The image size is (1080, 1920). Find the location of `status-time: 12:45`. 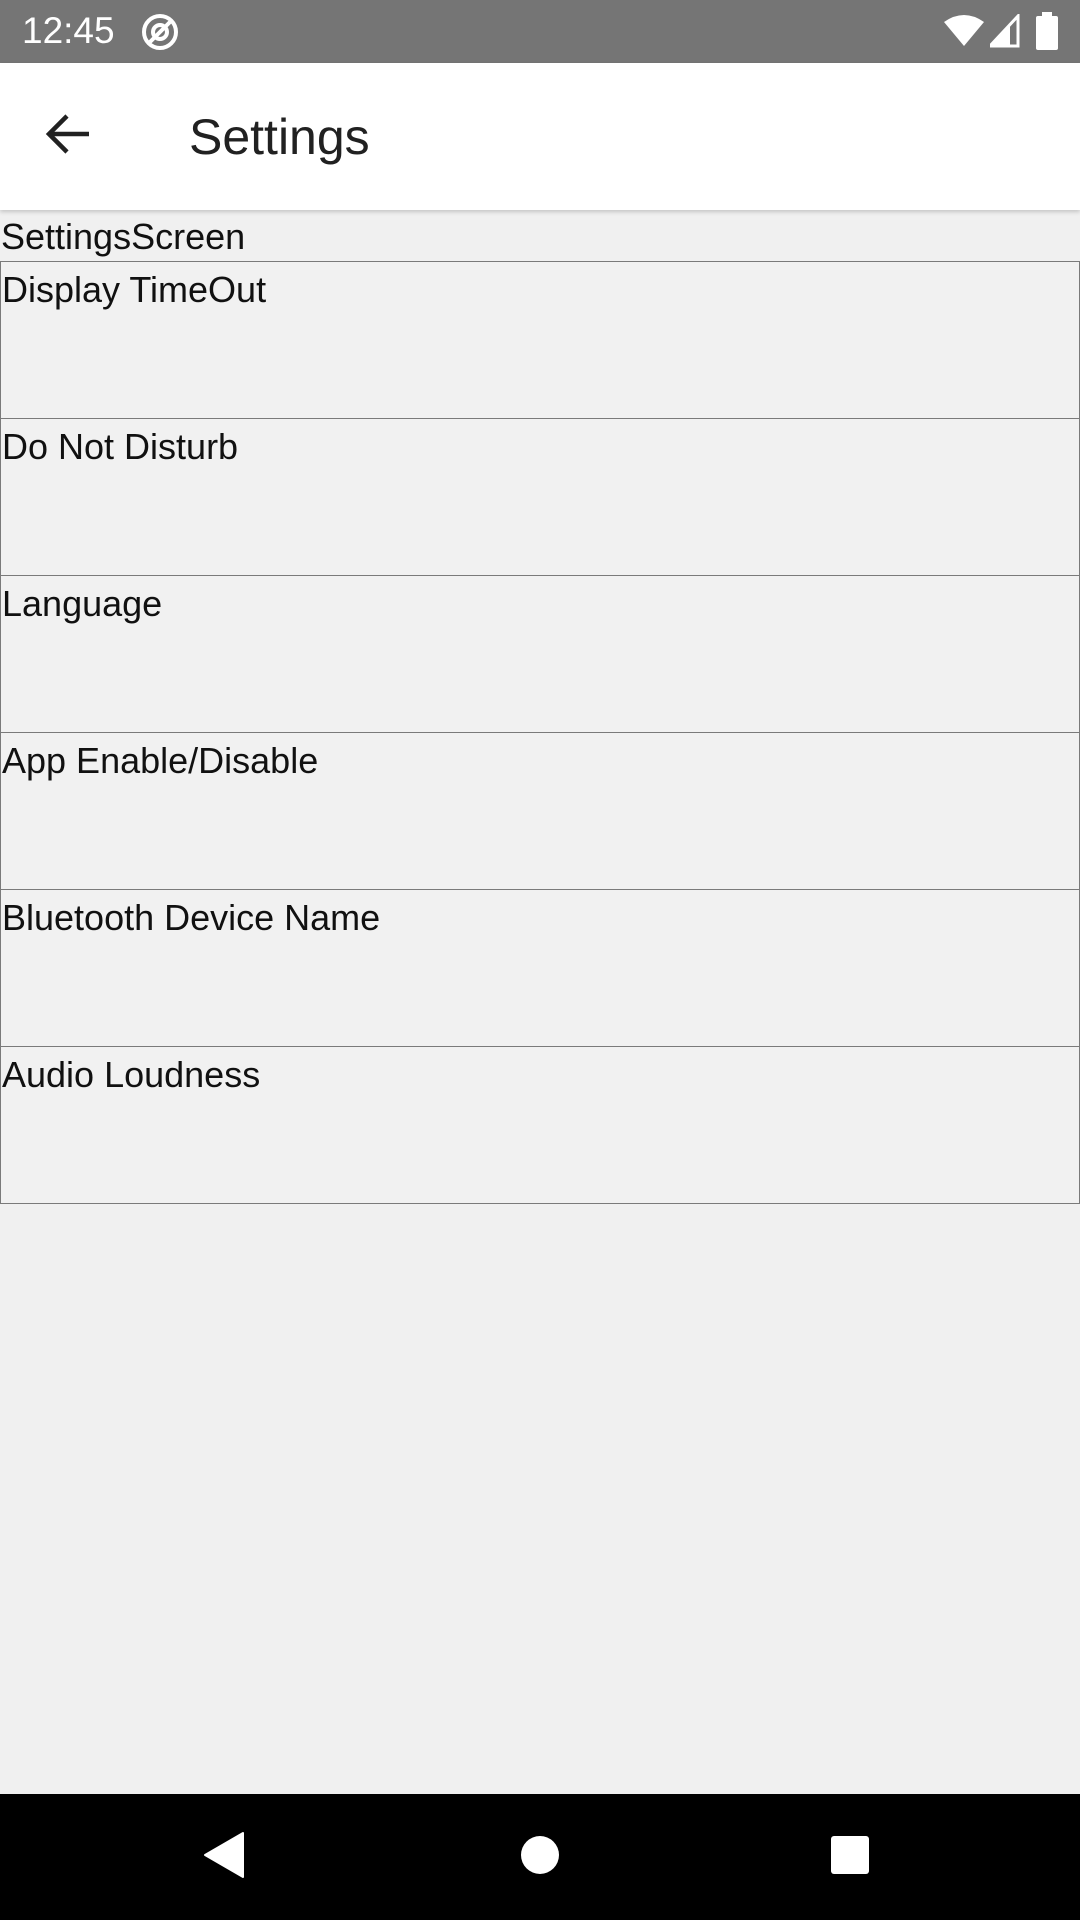

status-time: 12:45 is located at coordinates (68, 30).